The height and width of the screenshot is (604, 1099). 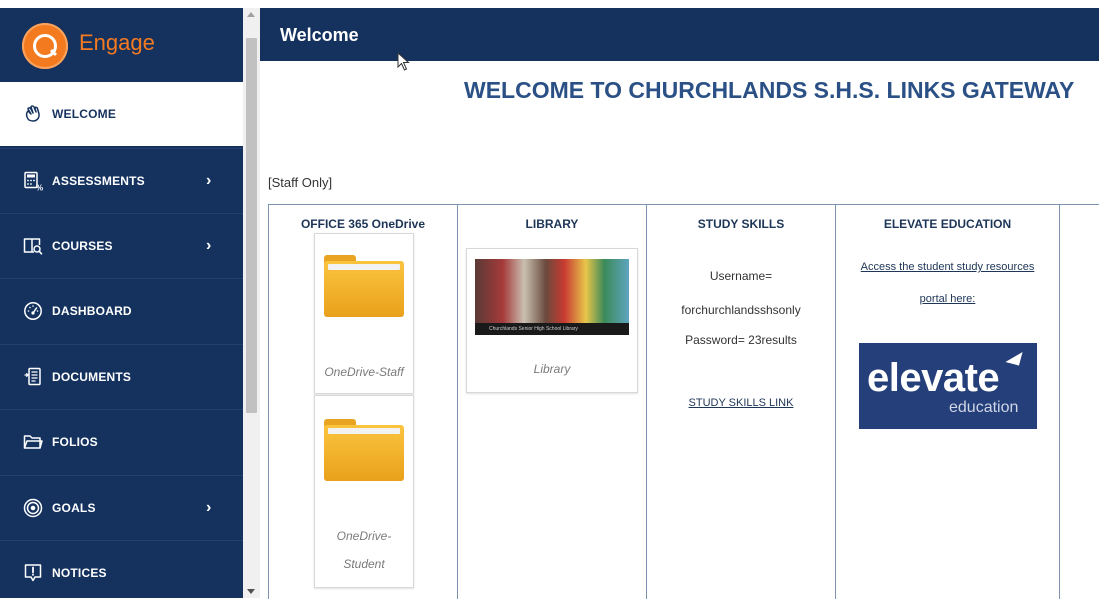 I want to click on brand: Engage, so click(x=121, y=45).